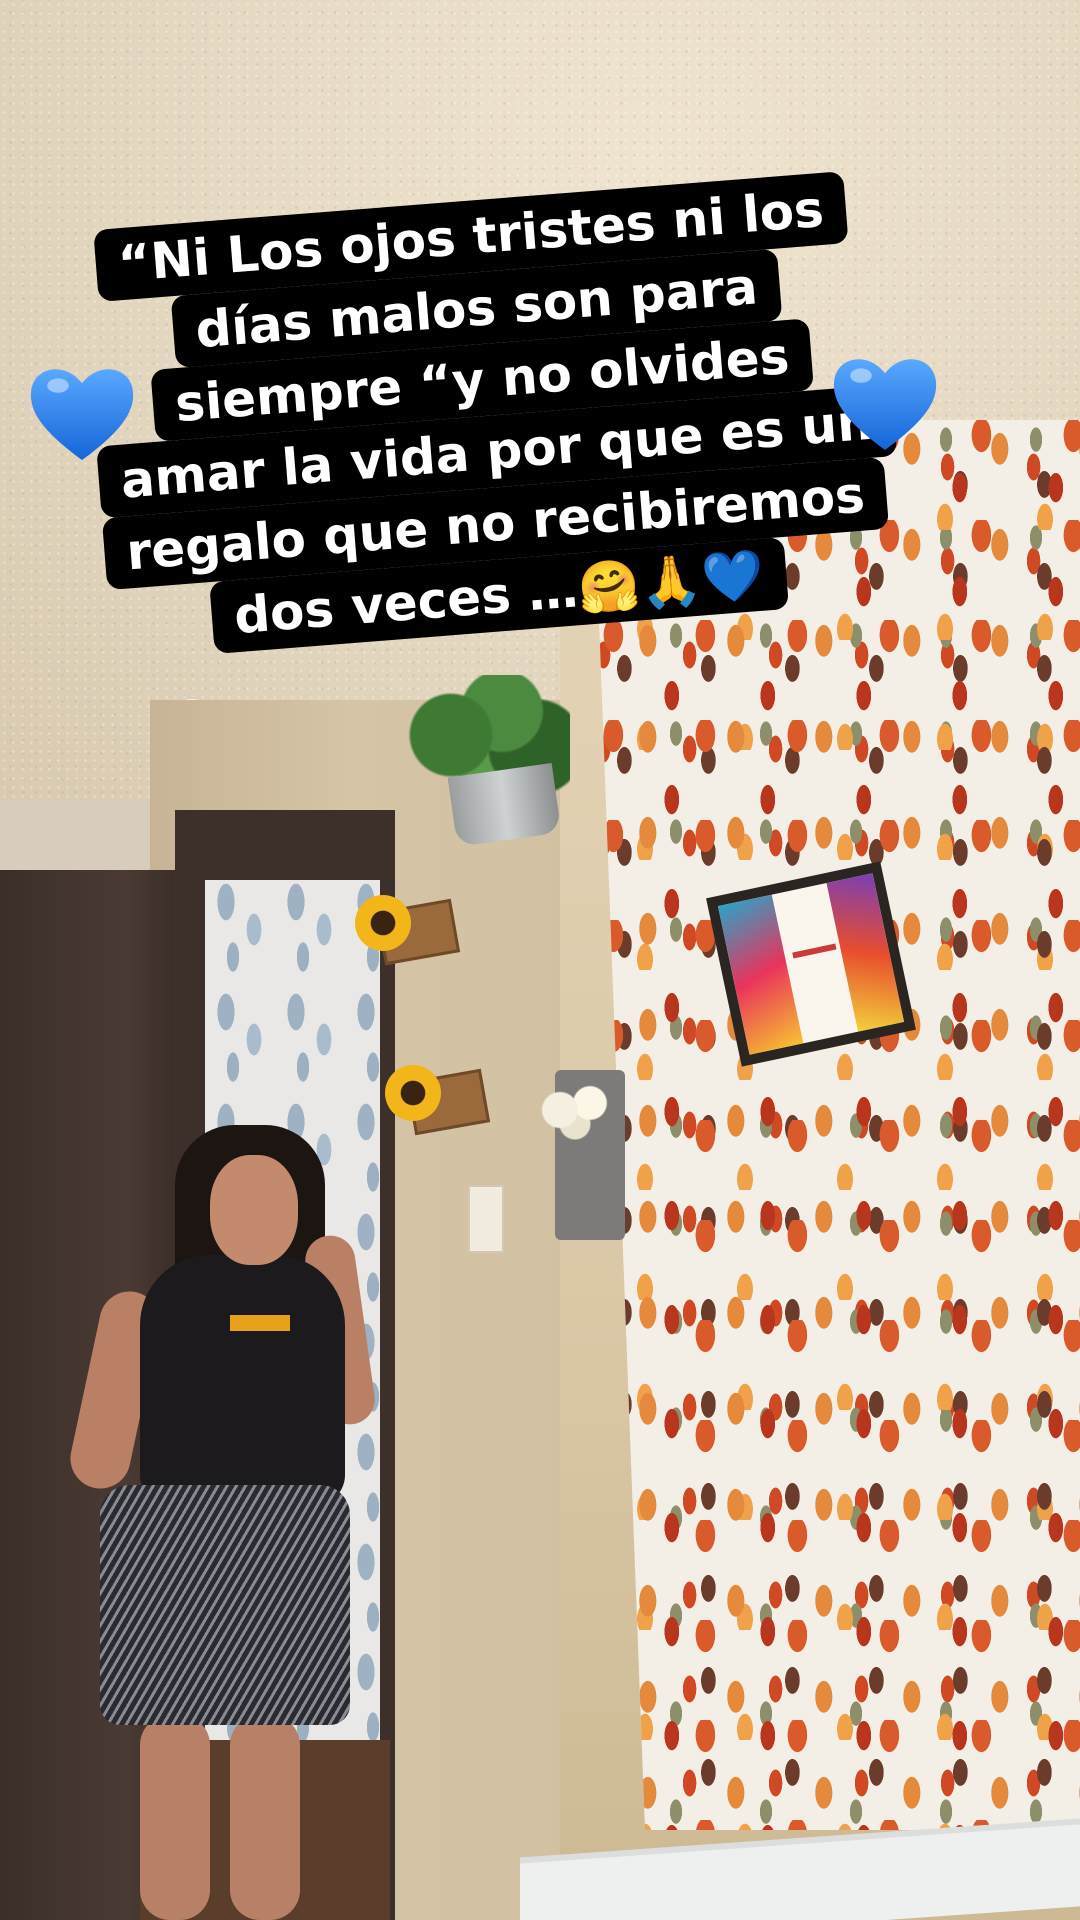  What do you see at coordinates (580, 1110) in the screenshot?
I see `white-flowers` at bounding box center [580, 1110].